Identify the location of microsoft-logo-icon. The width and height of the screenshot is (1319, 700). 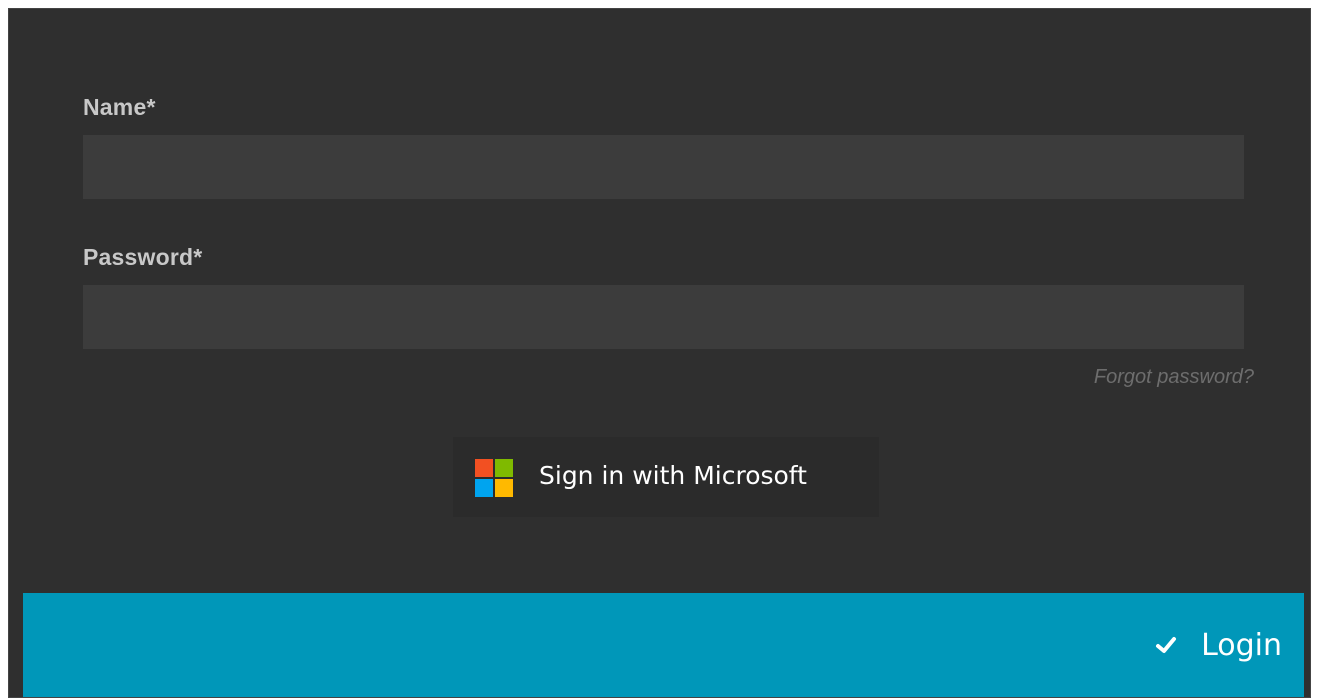
(494, 478).